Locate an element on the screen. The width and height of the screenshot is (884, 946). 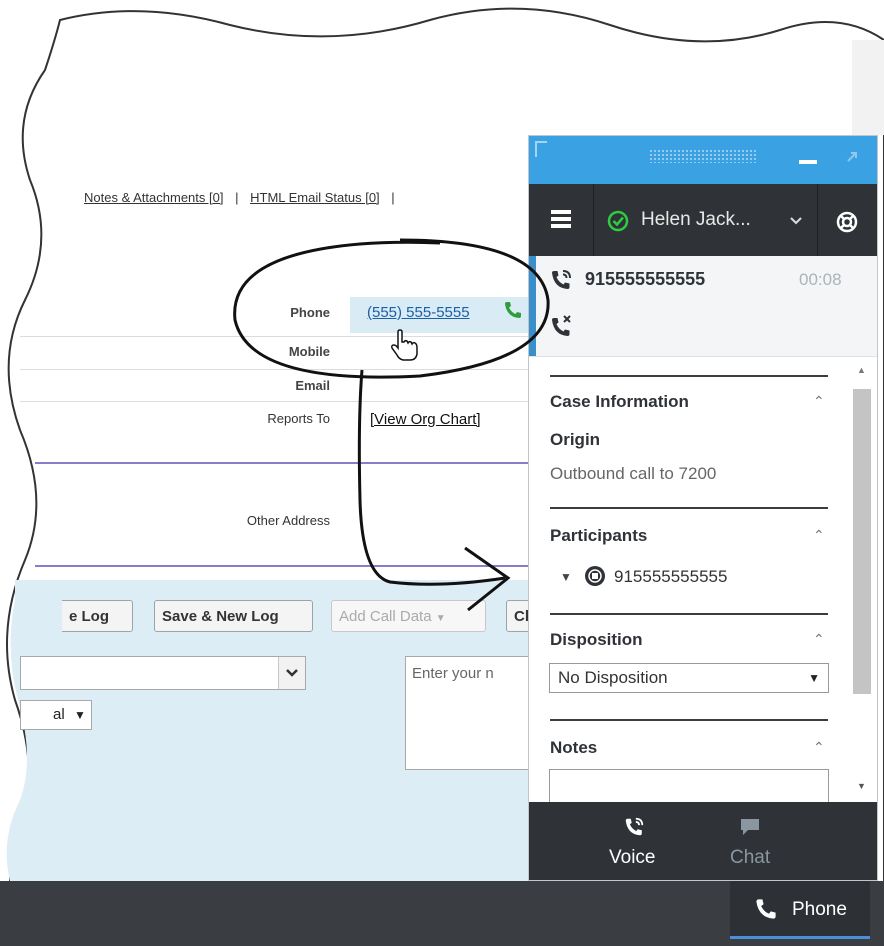
phone-tab-label: Phone is located at coordinates (819, 909).